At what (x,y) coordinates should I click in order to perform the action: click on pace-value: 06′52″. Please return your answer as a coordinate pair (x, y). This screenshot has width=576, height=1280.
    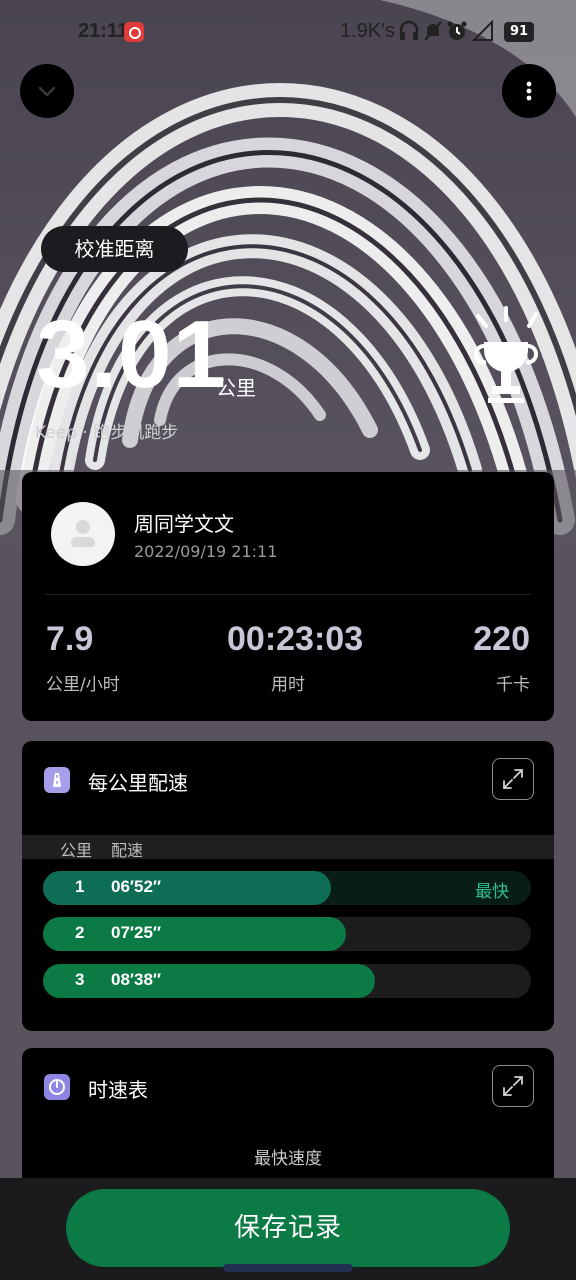
    Looking at the image, I should click on (136, 886).